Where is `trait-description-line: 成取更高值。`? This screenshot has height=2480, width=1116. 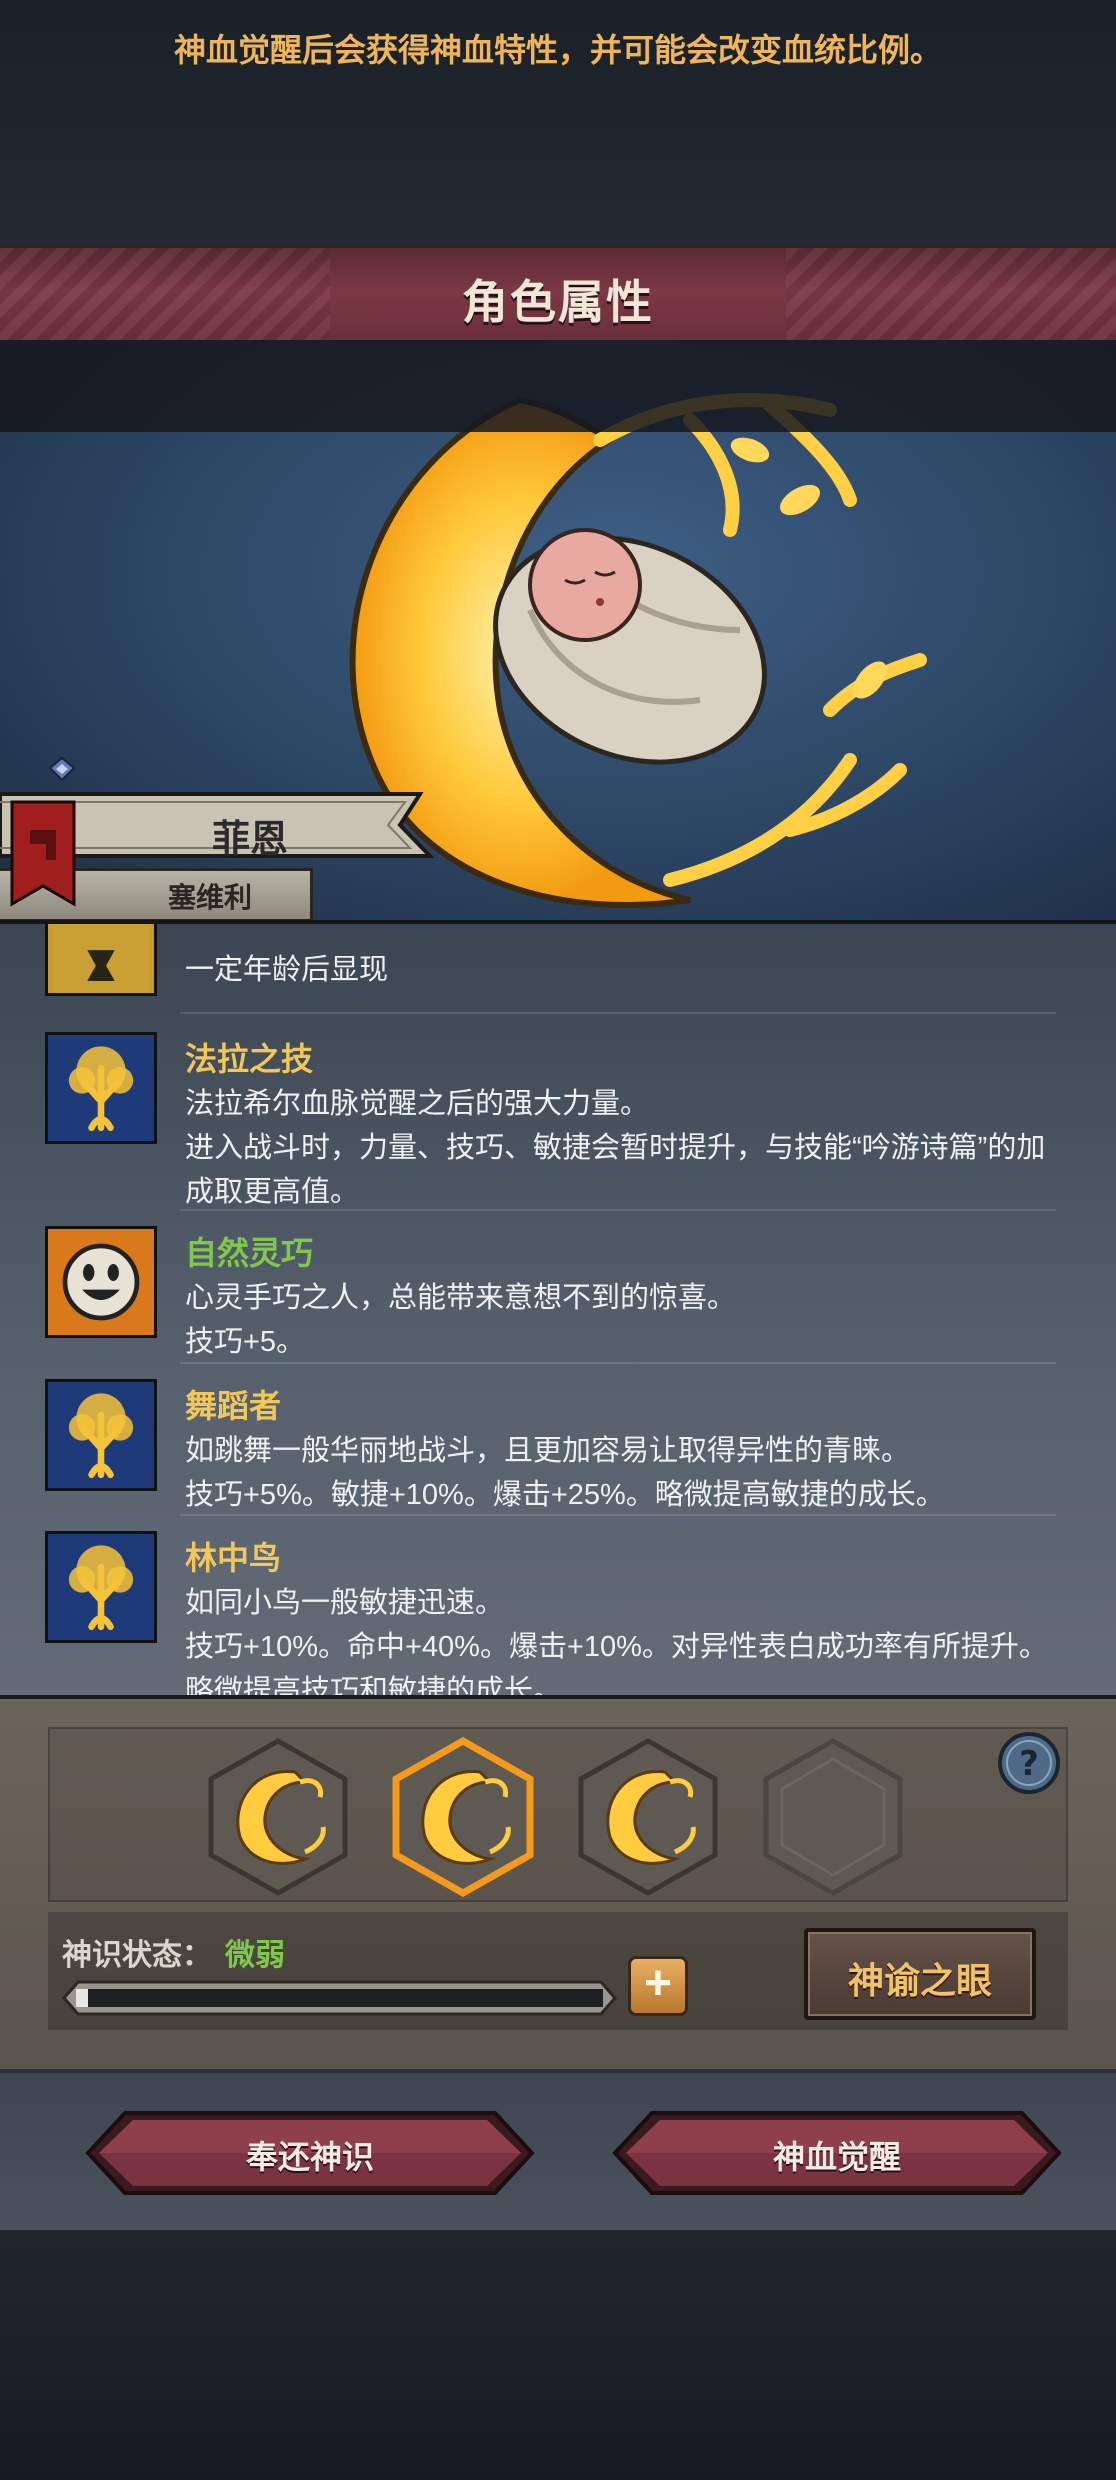
trait-description-line: 成取更高值。 is located at coordinates (272, 1192).